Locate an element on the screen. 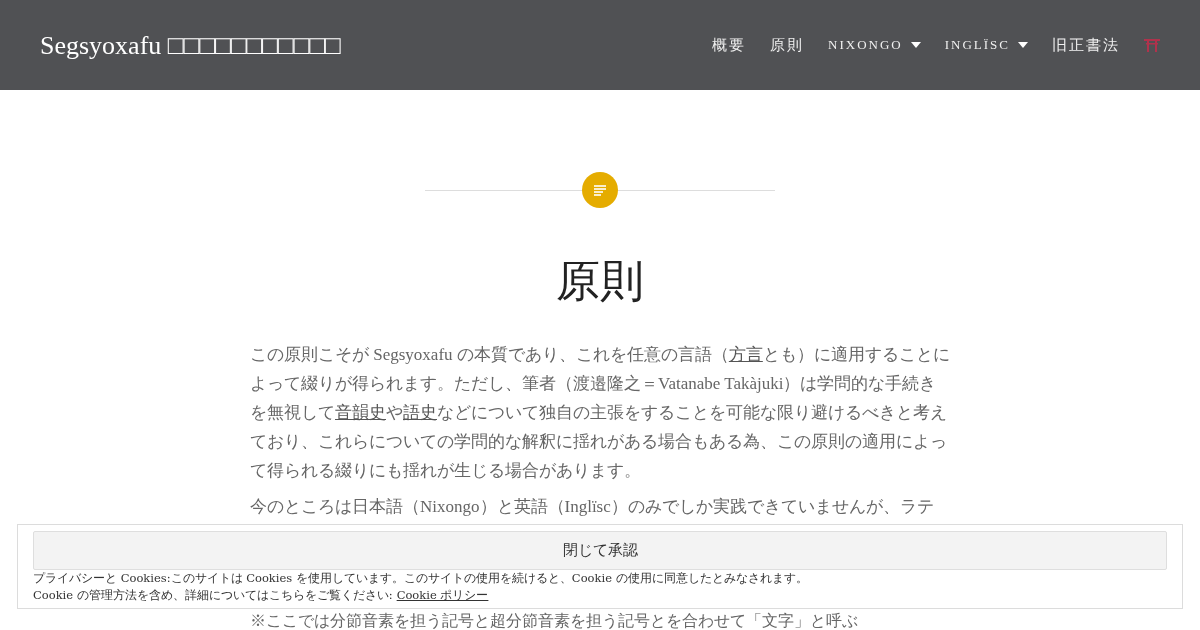 Image resolution: width=1200 pixels, height=630 pixels. article-title: 原則 is located at coordinates (600, 281).